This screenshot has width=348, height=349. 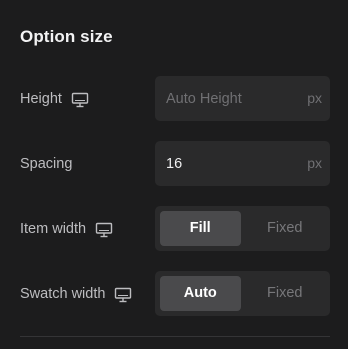 I want to click on swatch-width-row: Swatch width Auto Fixed, so click(x=175, y=293).